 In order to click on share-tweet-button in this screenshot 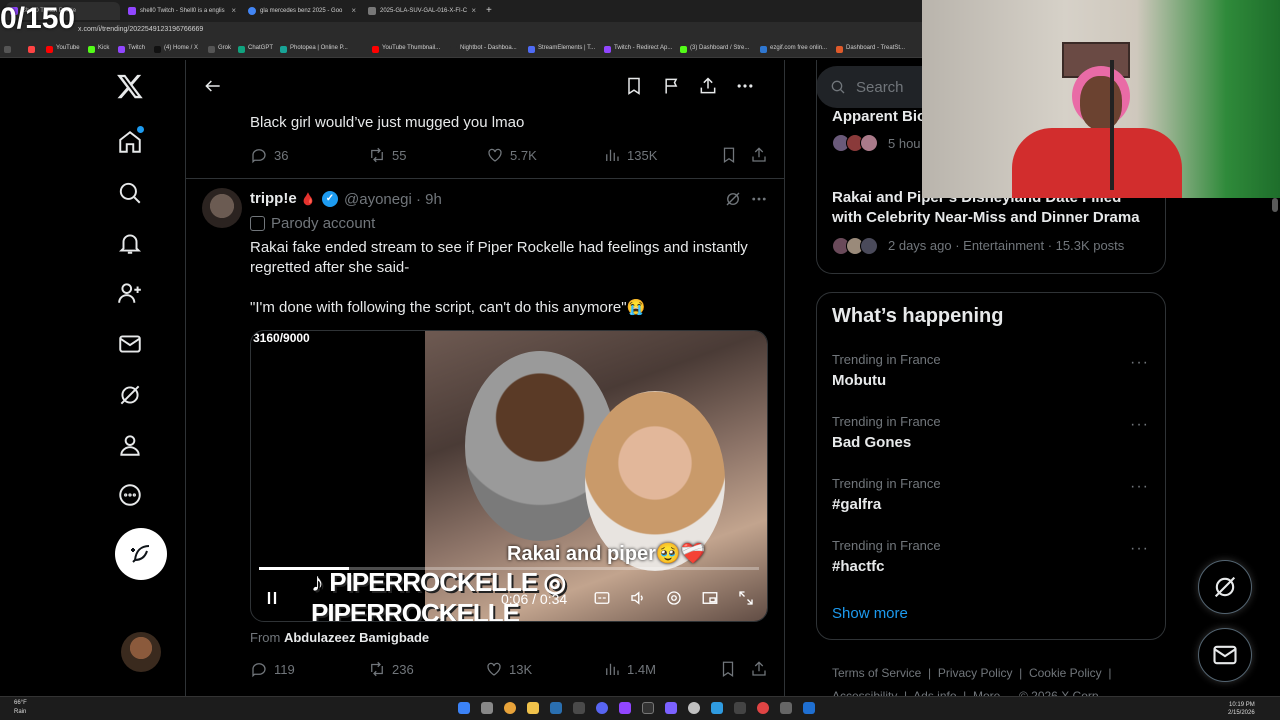, I will do `click(759, 669)`.